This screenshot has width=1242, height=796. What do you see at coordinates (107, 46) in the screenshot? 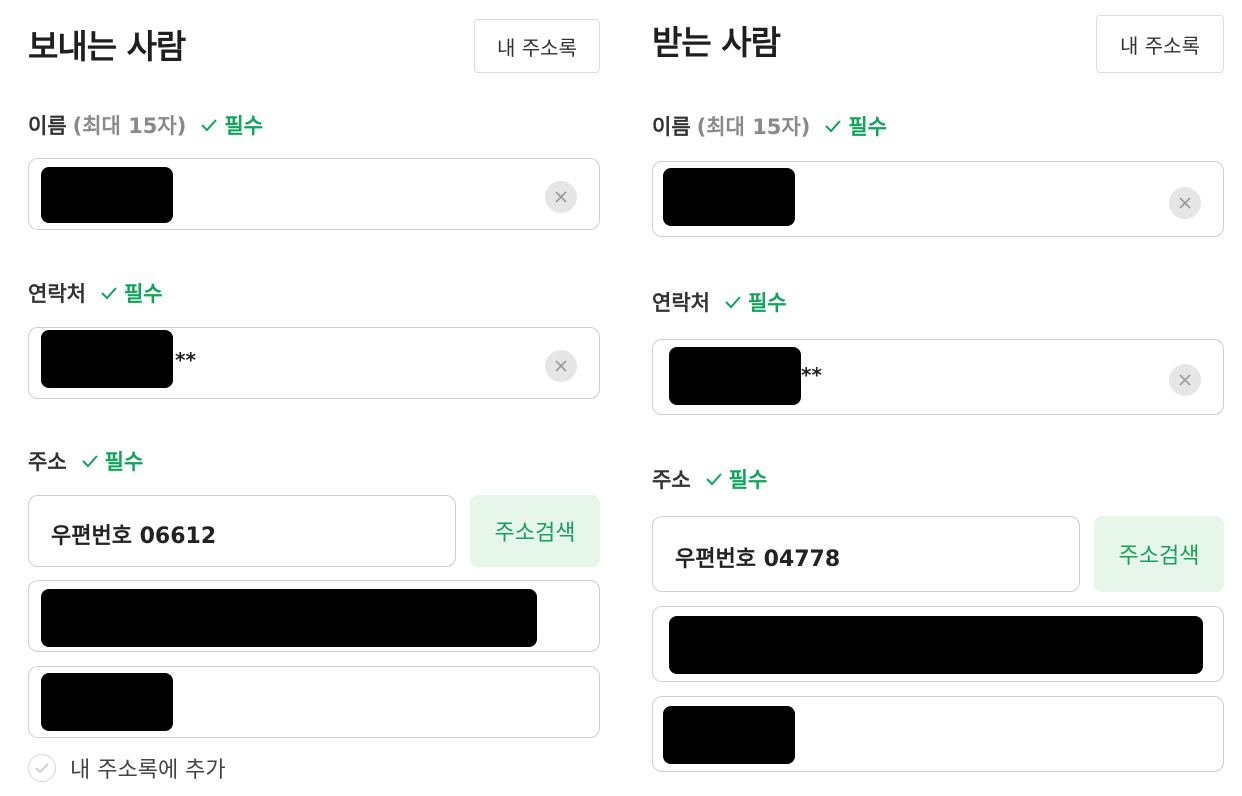
I see `sender-title: 보내는 사람` at bounding box center [107, 46].